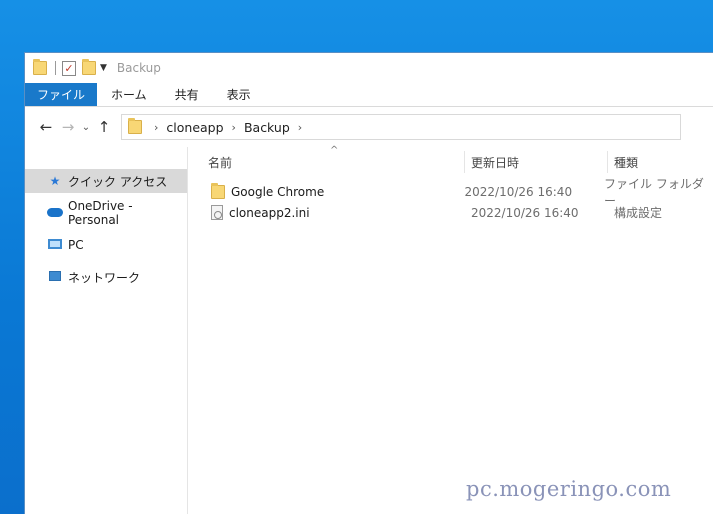  I want to click on file-name: Google Chrome, so click(278, 191).